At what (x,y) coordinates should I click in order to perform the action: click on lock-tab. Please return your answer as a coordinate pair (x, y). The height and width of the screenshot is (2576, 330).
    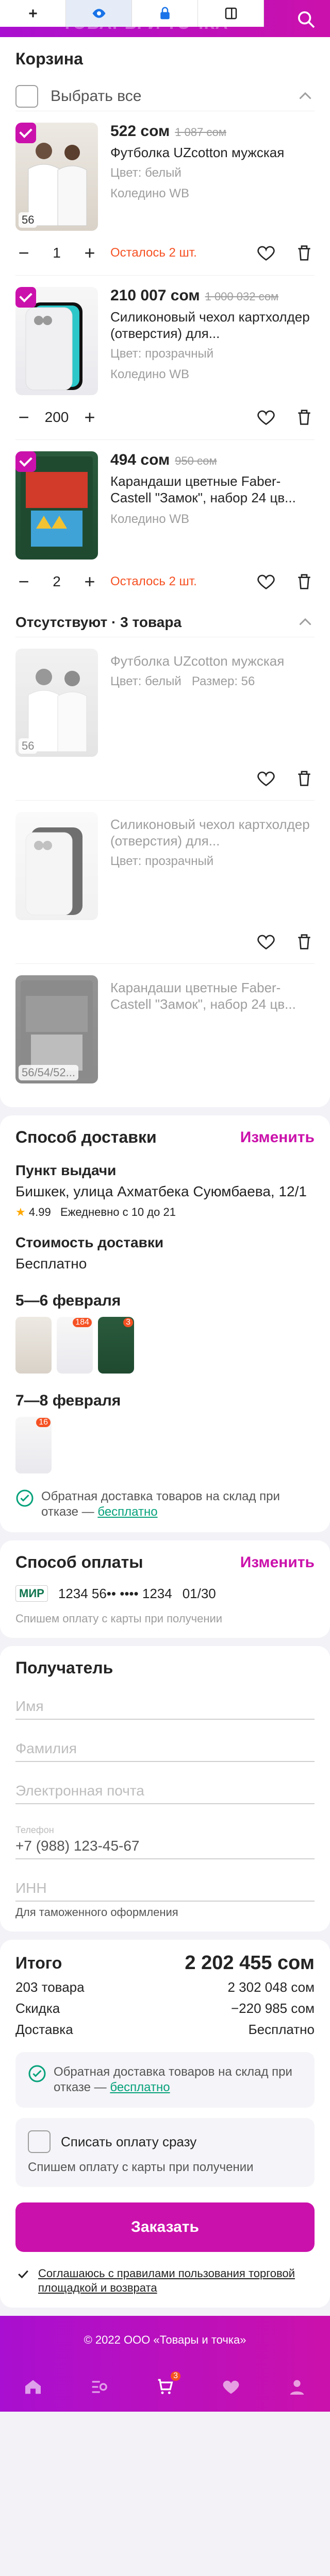
    Looking at the image, I should click on (165, 13).